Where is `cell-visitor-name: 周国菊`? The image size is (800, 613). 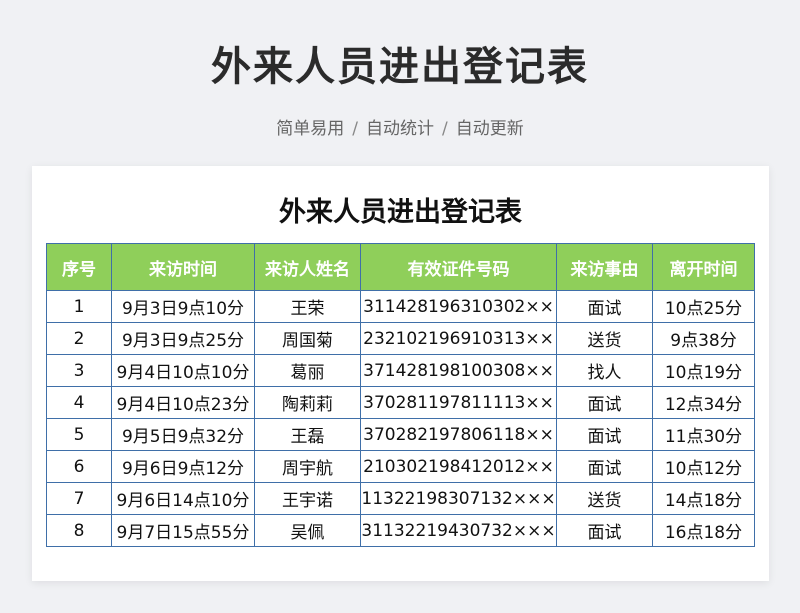 cell-visitor-name: 周国菊 is located at coordinates (307, 338).